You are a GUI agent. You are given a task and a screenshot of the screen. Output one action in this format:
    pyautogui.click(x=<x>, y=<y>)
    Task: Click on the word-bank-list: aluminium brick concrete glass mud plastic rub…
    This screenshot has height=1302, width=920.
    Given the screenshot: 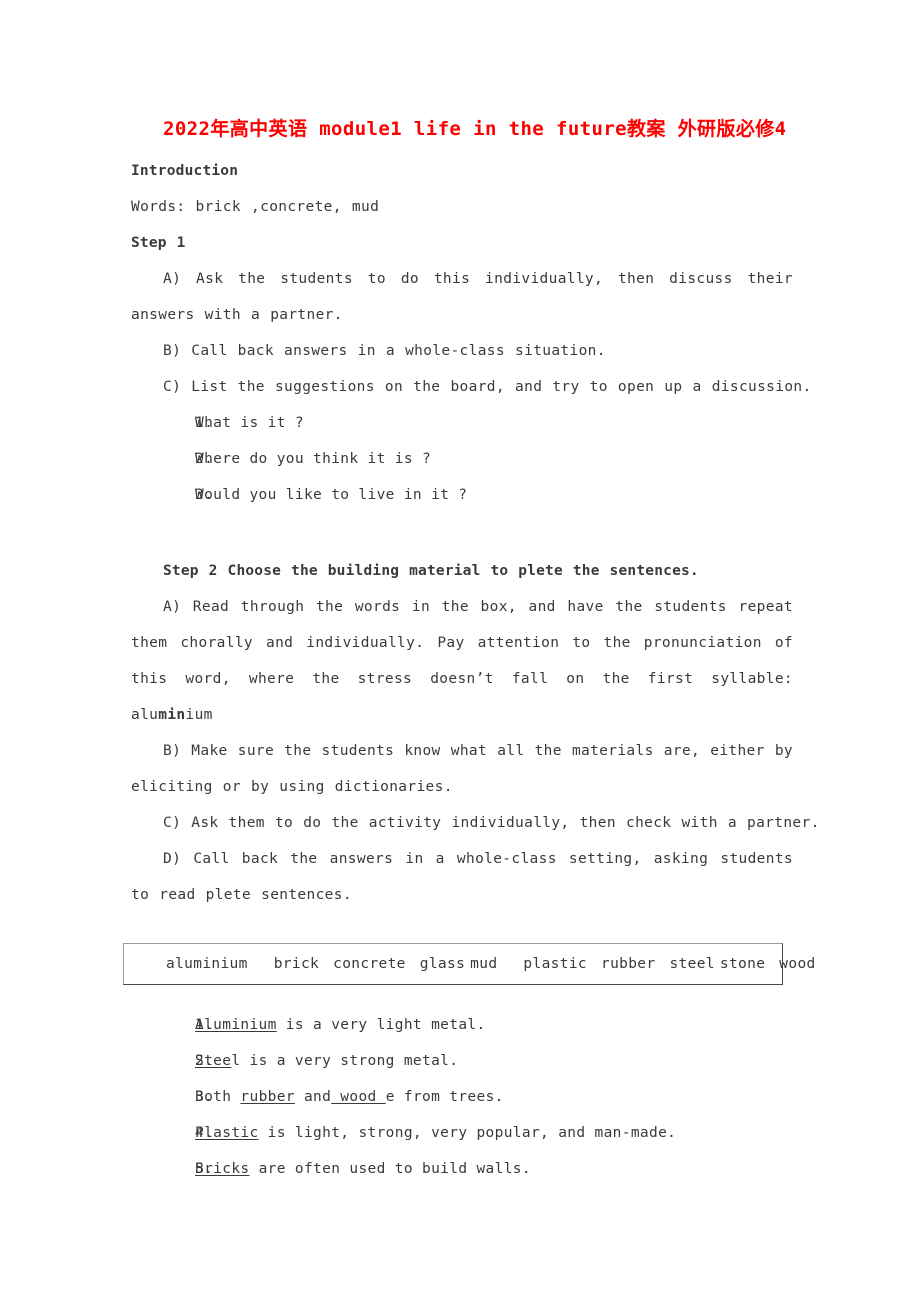 What is the action you would take?
    pyautogui.click(x=477, y=964)
    